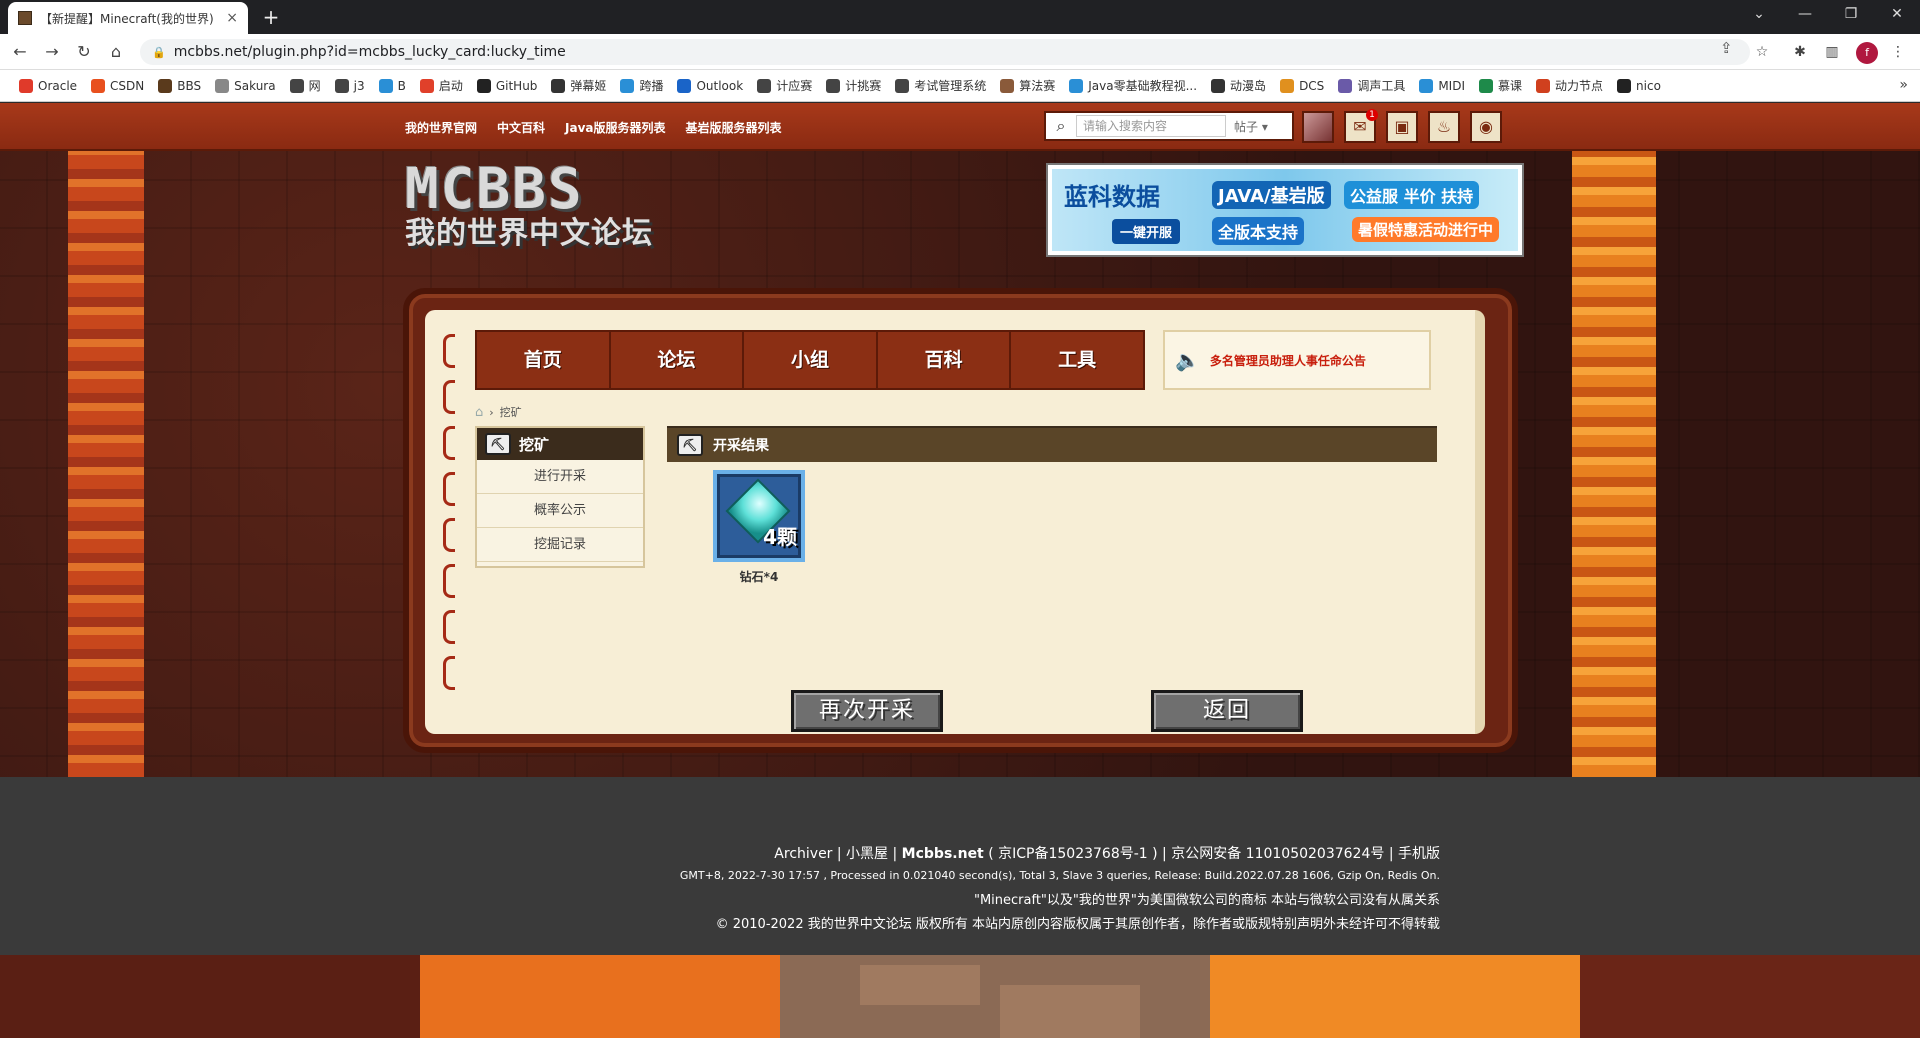 This screenshot has width=1920, height=1038. Describe the element at coordinates (734, 127) in the screenshot. I see `top-link-bedrock-servers: 基岩版服务器列表` at that location.